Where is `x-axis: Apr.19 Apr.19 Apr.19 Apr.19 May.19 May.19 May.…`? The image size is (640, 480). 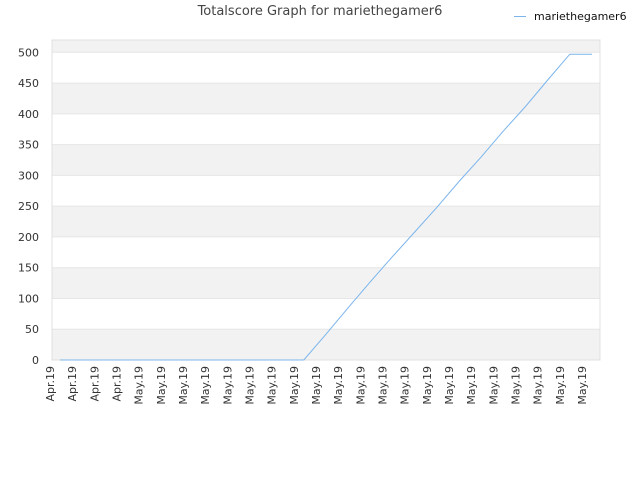 x-axis: Apr.19 Apr.19 Apr.19 Apr.19 May.19 May.19 May.… is located at coordinates (316, 385).